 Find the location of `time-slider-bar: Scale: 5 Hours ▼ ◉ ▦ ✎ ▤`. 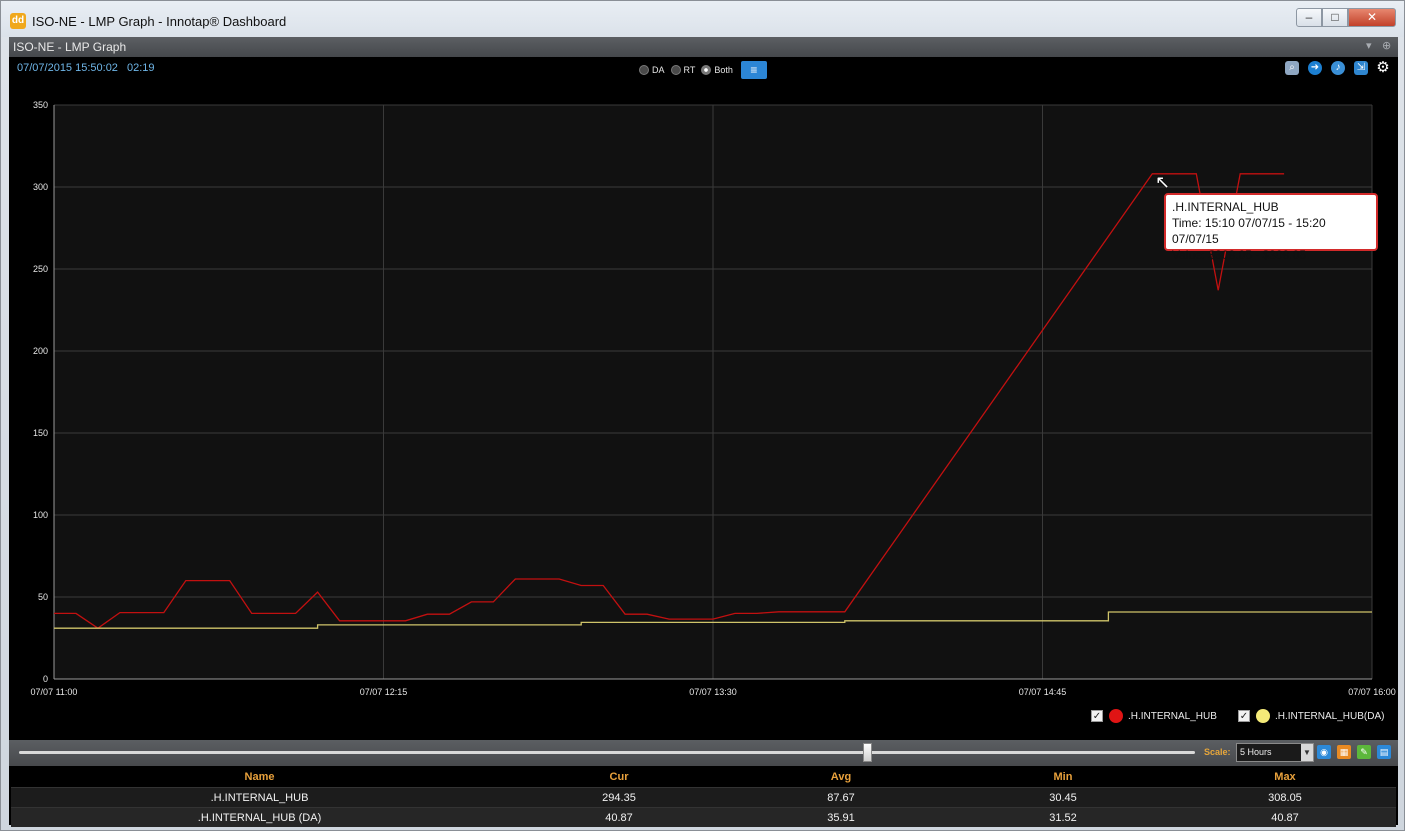

time-slider-bar: Scale: 5 Hours ▼ ◉ ▦ ✎ ▤ is located at coordinates (703, 753).